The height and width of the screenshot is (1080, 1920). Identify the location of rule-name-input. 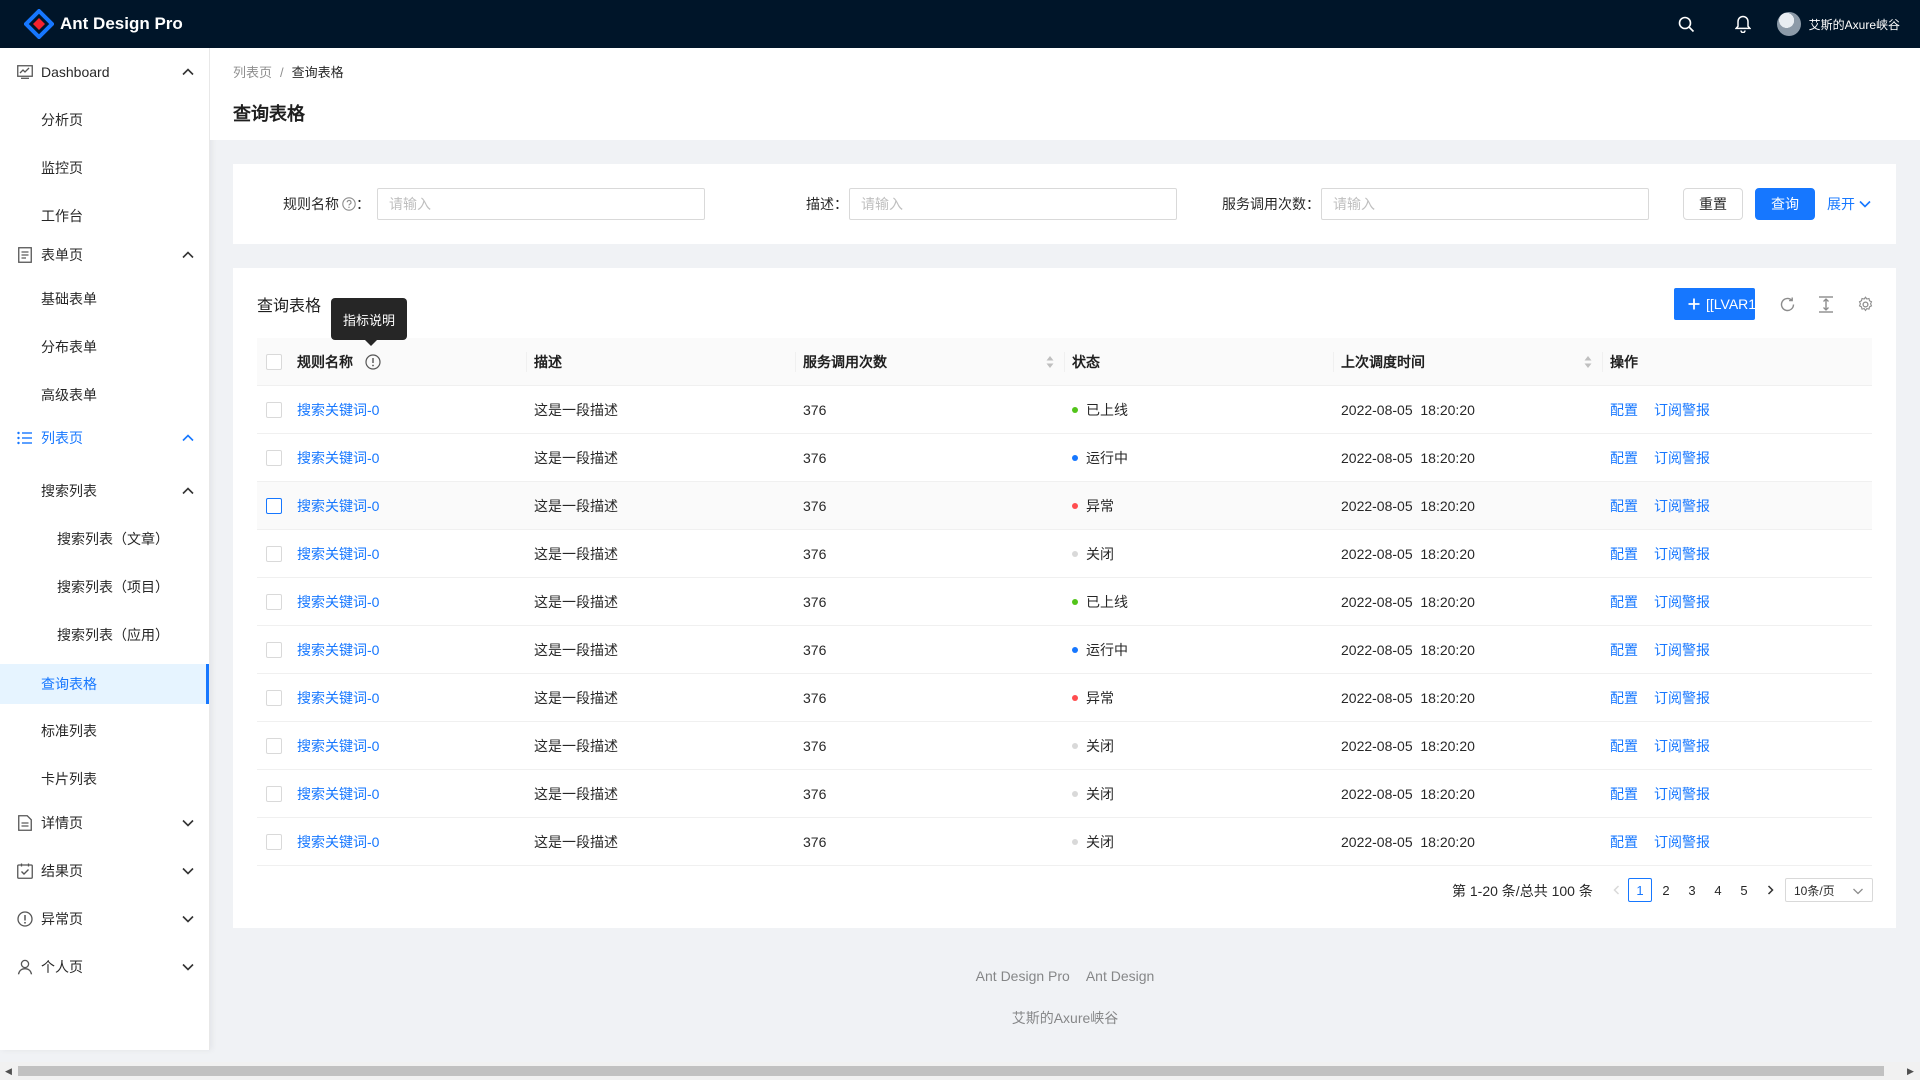
(541, 204).